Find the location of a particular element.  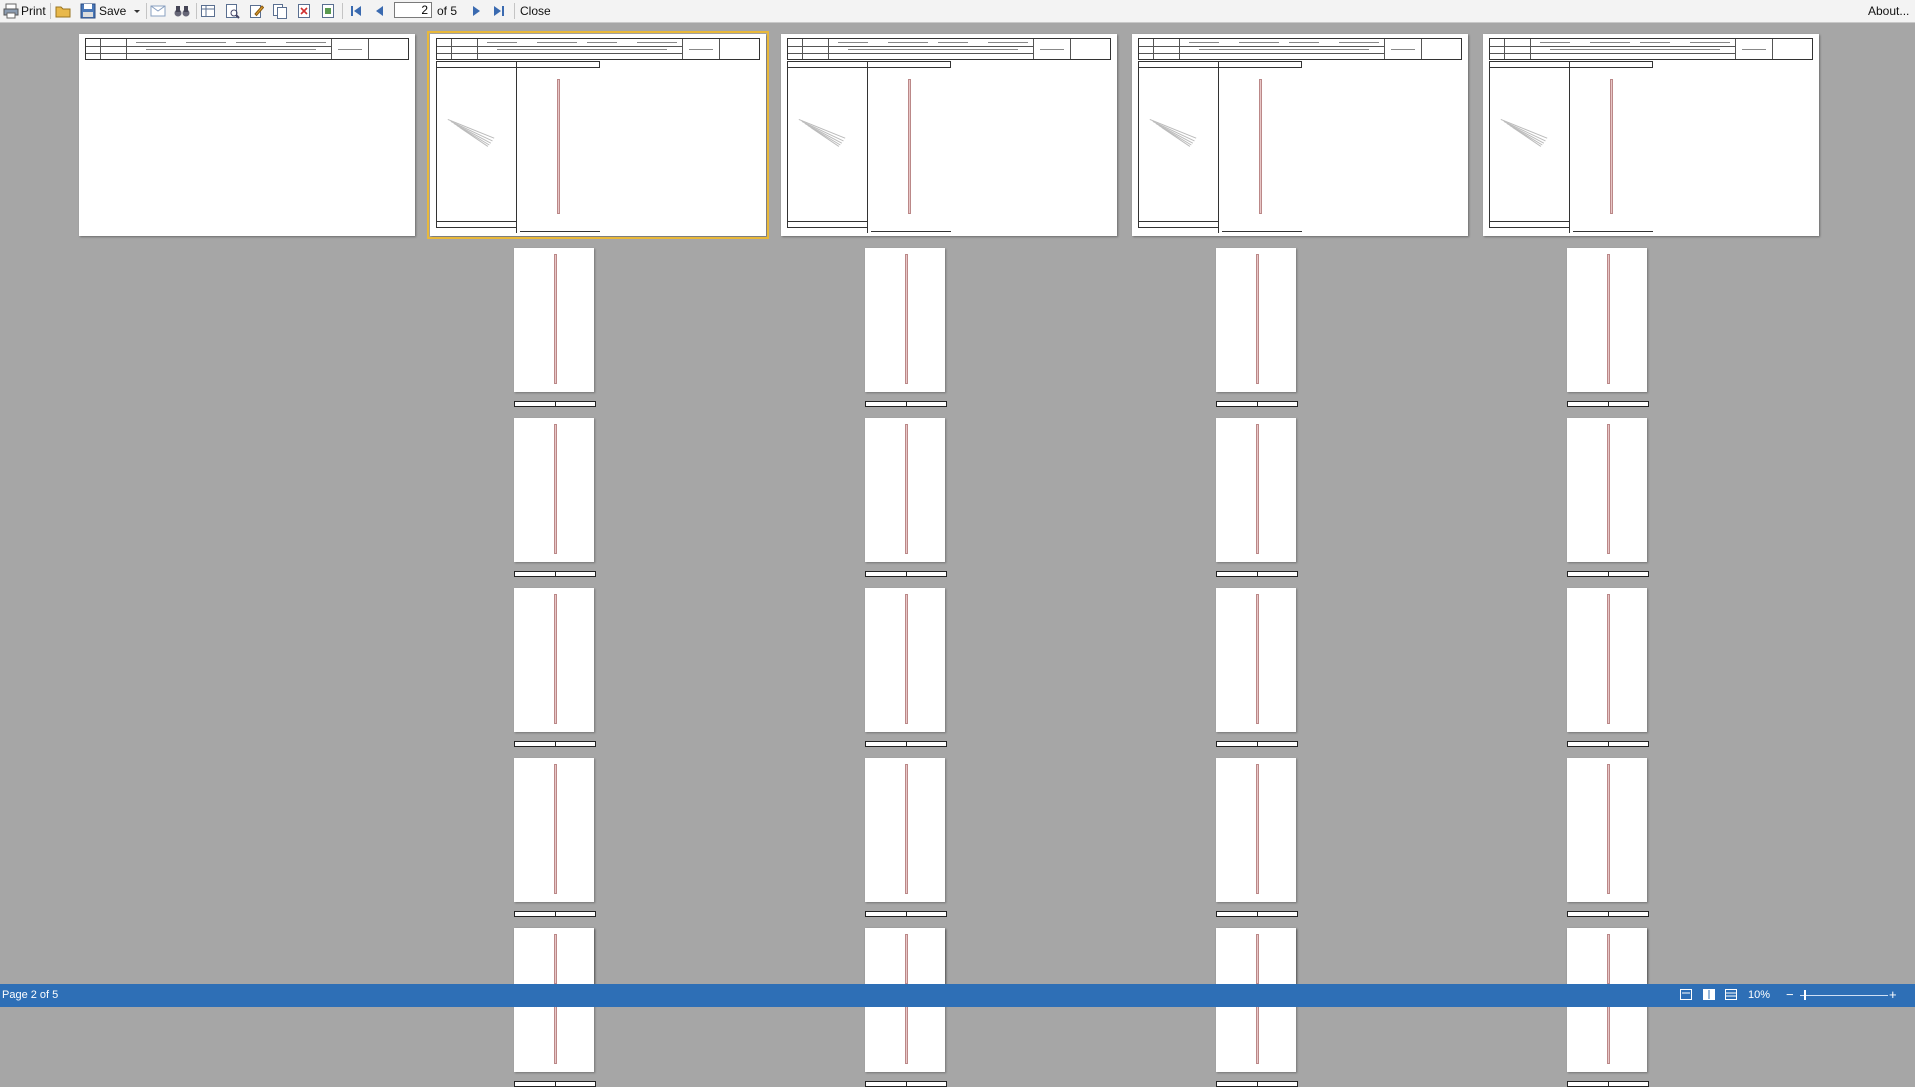

separator is located at coordinates (146, 11).